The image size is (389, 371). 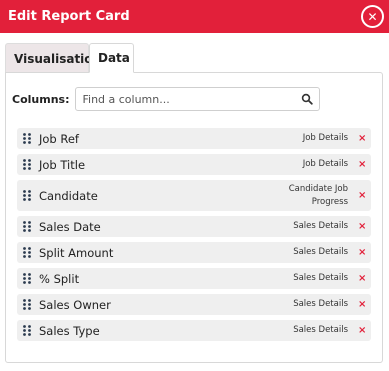 I want to click on column-group: Candidate Job Progress, so click(x=318, y=195).